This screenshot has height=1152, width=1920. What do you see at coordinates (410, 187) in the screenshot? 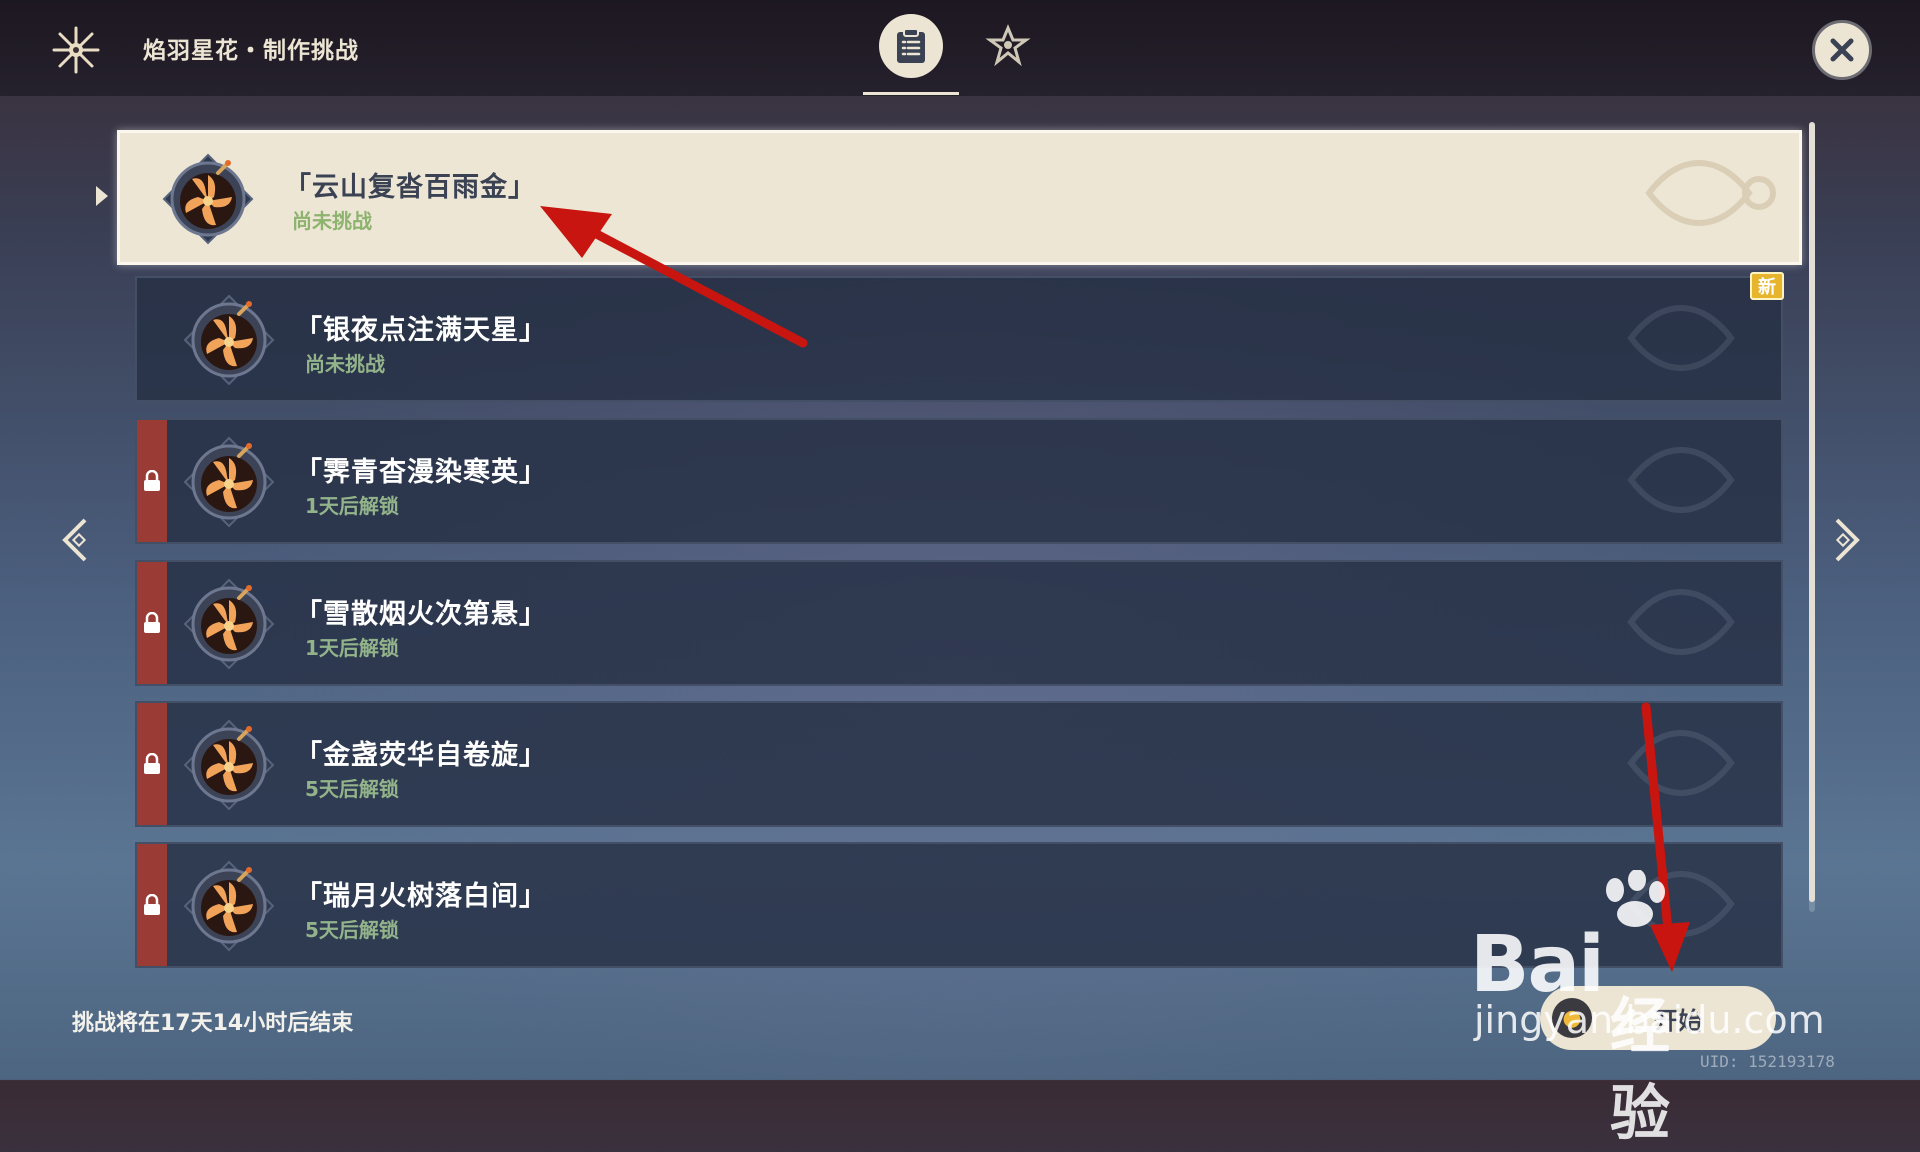
I see `challenge-name: 「云山复沓百雨金」` at bounding box center [410, 187].